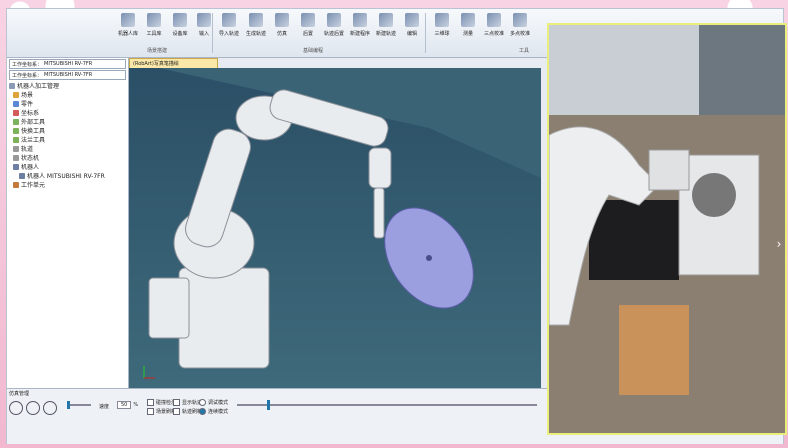 Image resolution: width=788 pixels, height=448 pixels. I want to click on group-label-scene: 场景搭建, so click(157, 51).